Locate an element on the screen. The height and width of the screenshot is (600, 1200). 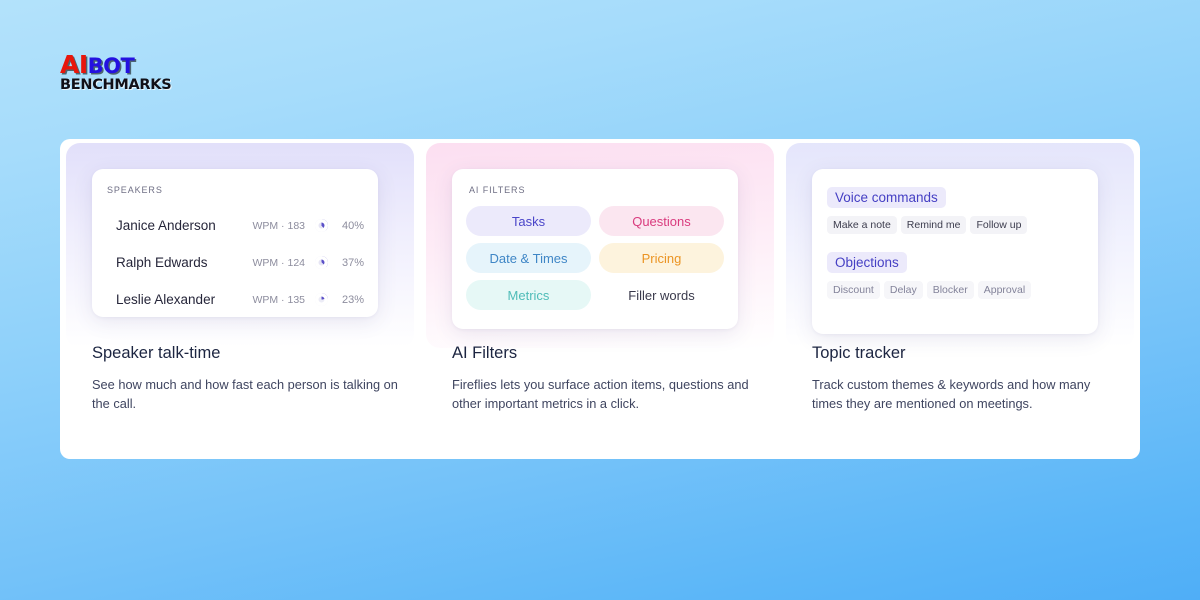
logo-text-bot: BOT is located at coordinates (111, 66).